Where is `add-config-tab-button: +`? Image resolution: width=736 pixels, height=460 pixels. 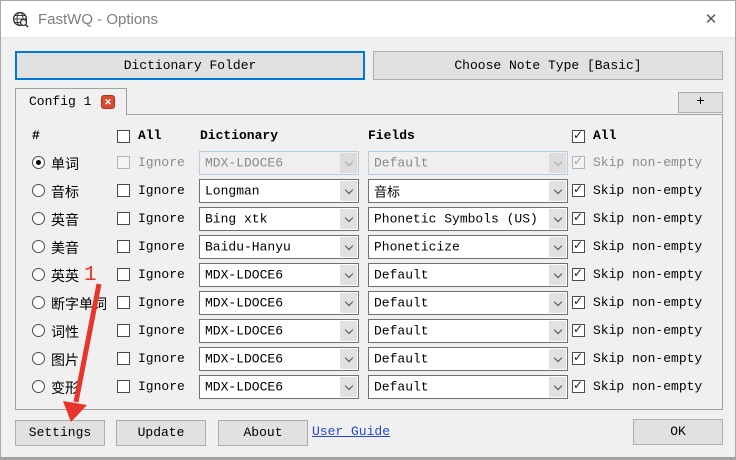
add-config-tab-button: + is located at coordinates (700, 102).